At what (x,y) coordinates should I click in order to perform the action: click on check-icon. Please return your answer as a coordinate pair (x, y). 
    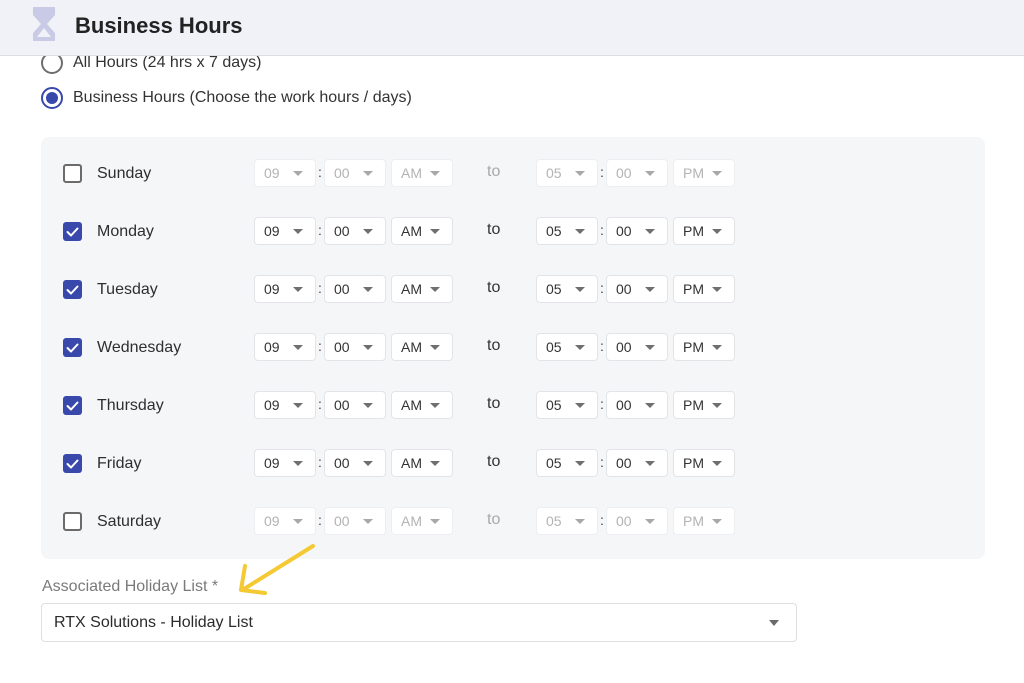
    Looking at the image, I should click on (72, 405).